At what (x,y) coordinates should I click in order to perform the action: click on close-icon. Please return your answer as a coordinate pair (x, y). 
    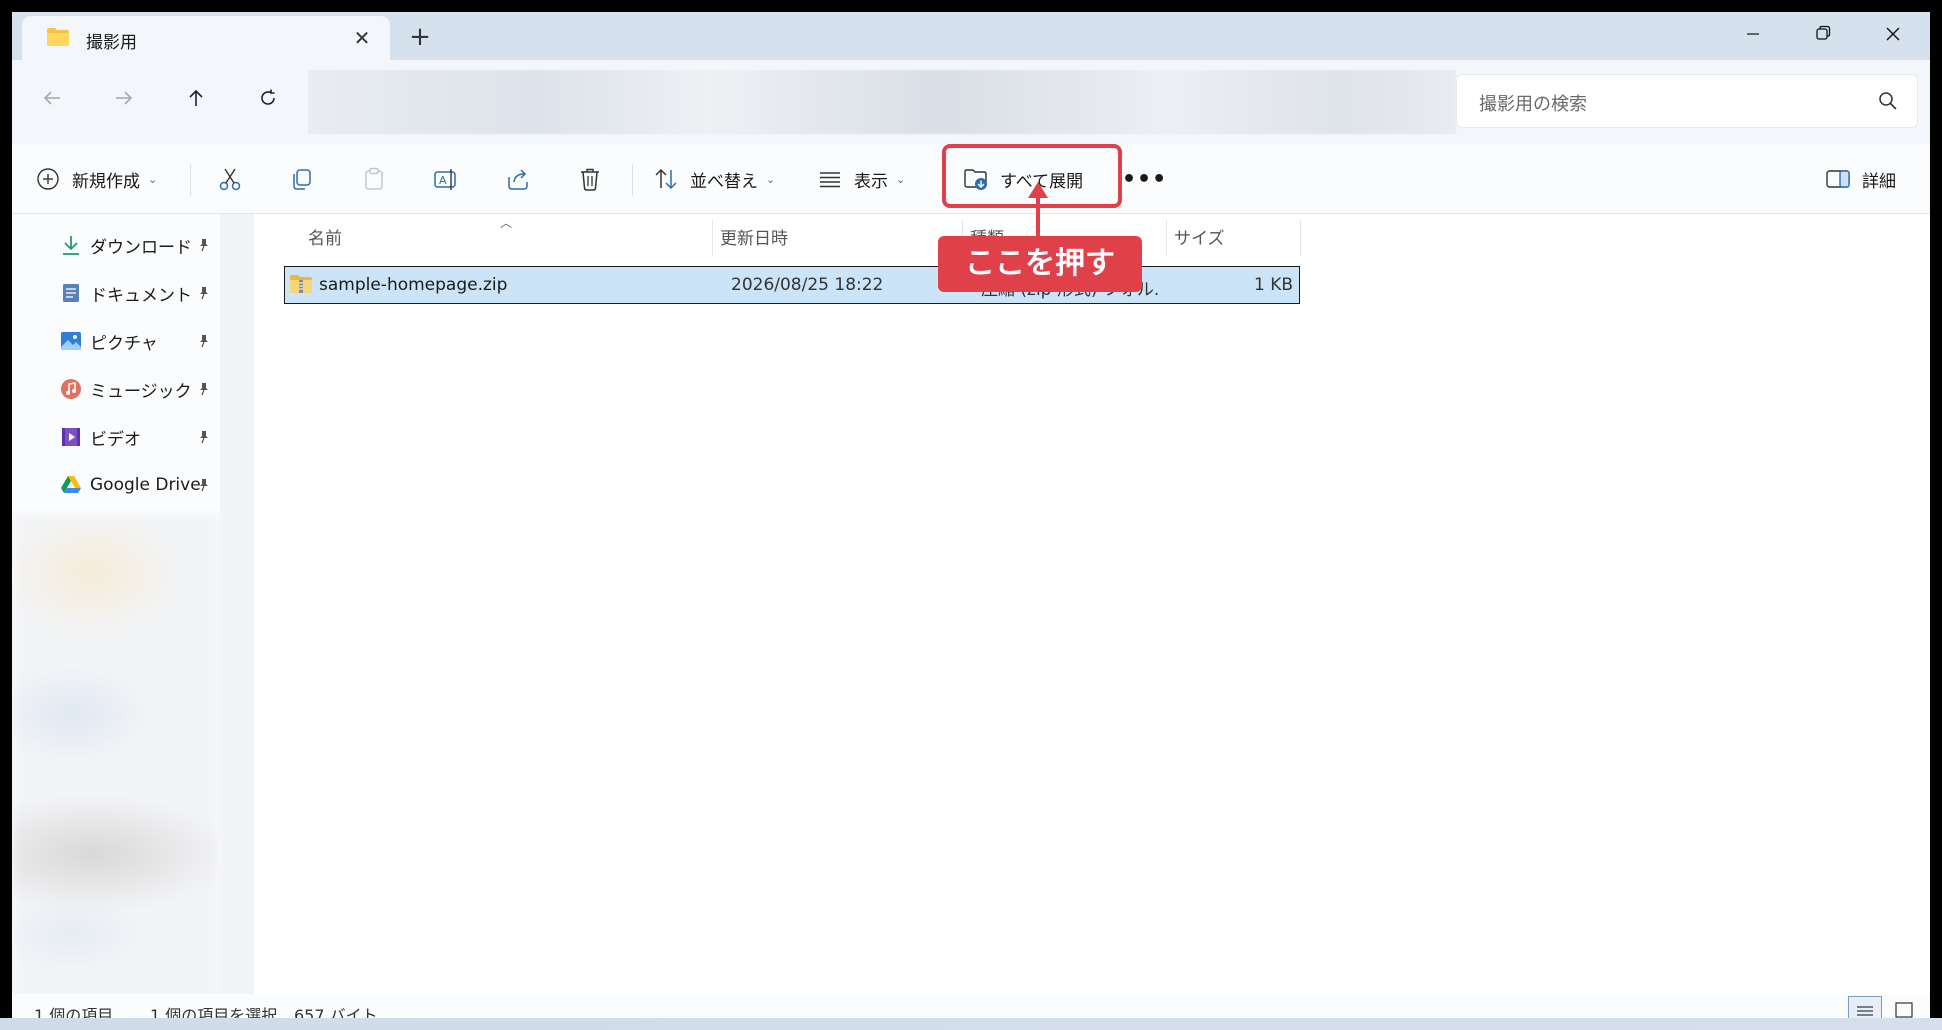
    Looking at the image, I should click on (1893, 34).